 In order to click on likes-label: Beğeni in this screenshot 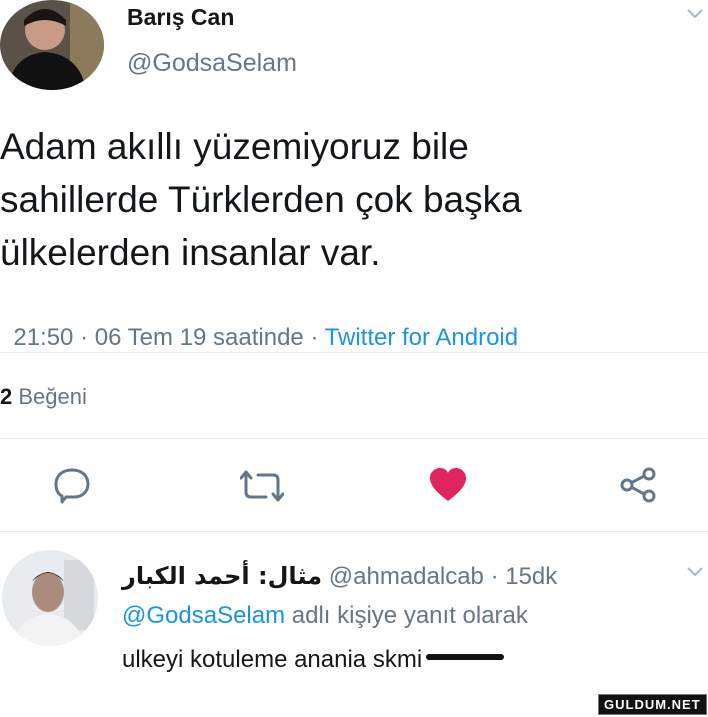, I will do `click(52, 396)`.